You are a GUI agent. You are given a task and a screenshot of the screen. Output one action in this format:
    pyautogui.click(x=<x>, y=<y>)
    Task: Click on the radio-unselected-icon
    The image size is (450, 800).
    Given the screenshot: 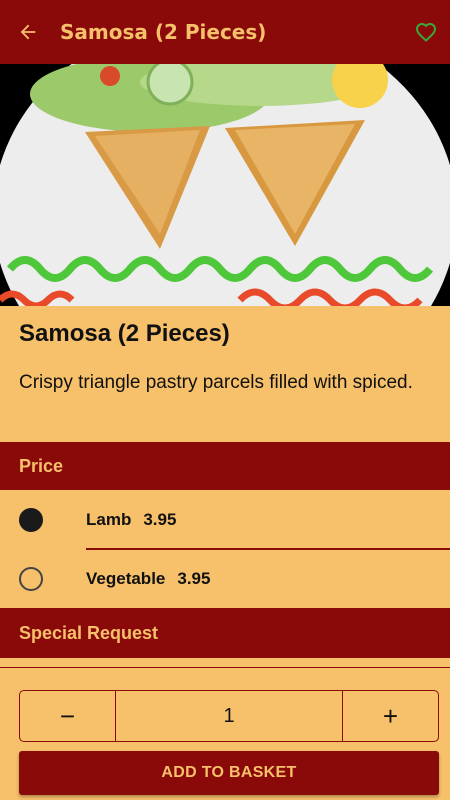 What is the action you would take?
    pyautogui.click(x=31, y=578)
    